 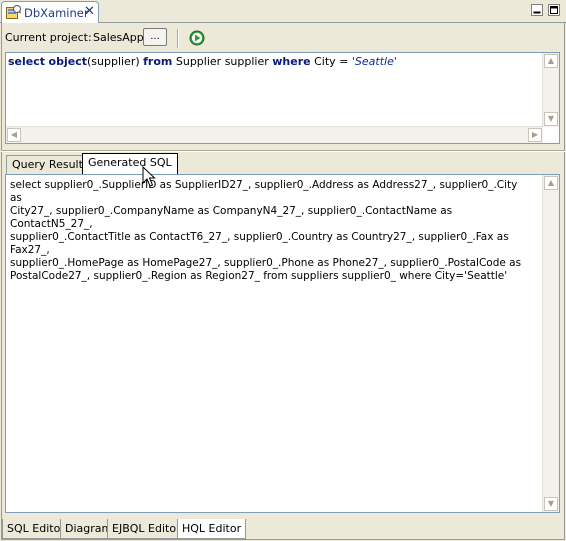 I want to click on current-project-name: SalesApp, so click(x=118, y=37).